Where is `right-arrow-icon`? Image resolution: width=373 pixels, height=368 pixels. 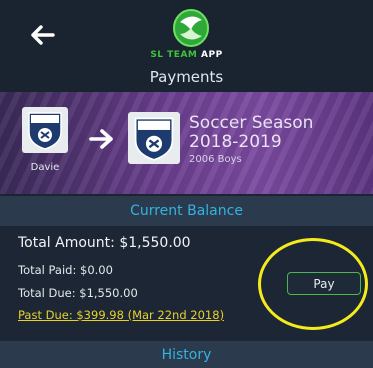
right-arrow-icon is located at coordinates (101, 139).